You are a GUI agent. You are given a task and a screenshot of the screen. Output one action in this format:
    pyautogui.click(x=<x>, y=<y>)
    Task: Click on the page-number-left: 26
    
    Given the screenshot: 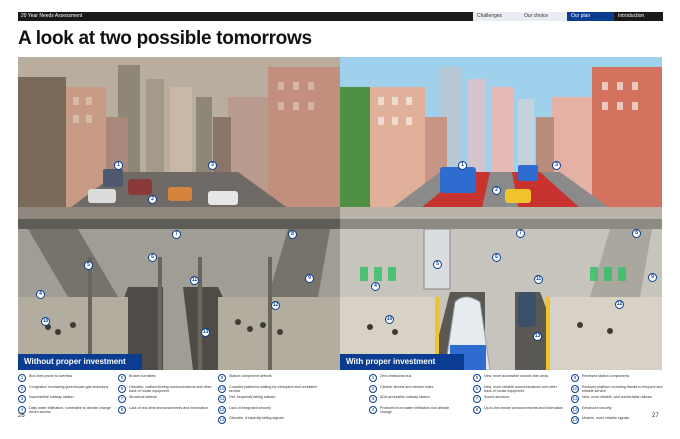 What is the action you would take?
    pyautogui.click(x=21, y=416)
    